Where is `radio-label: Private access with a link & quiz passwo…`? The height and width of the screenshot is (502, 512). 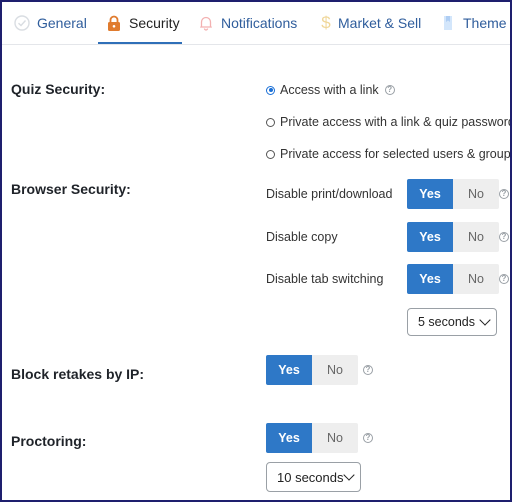 radio-label: Private access with a link & quiz passwo… is located at coordinates (396, 122).